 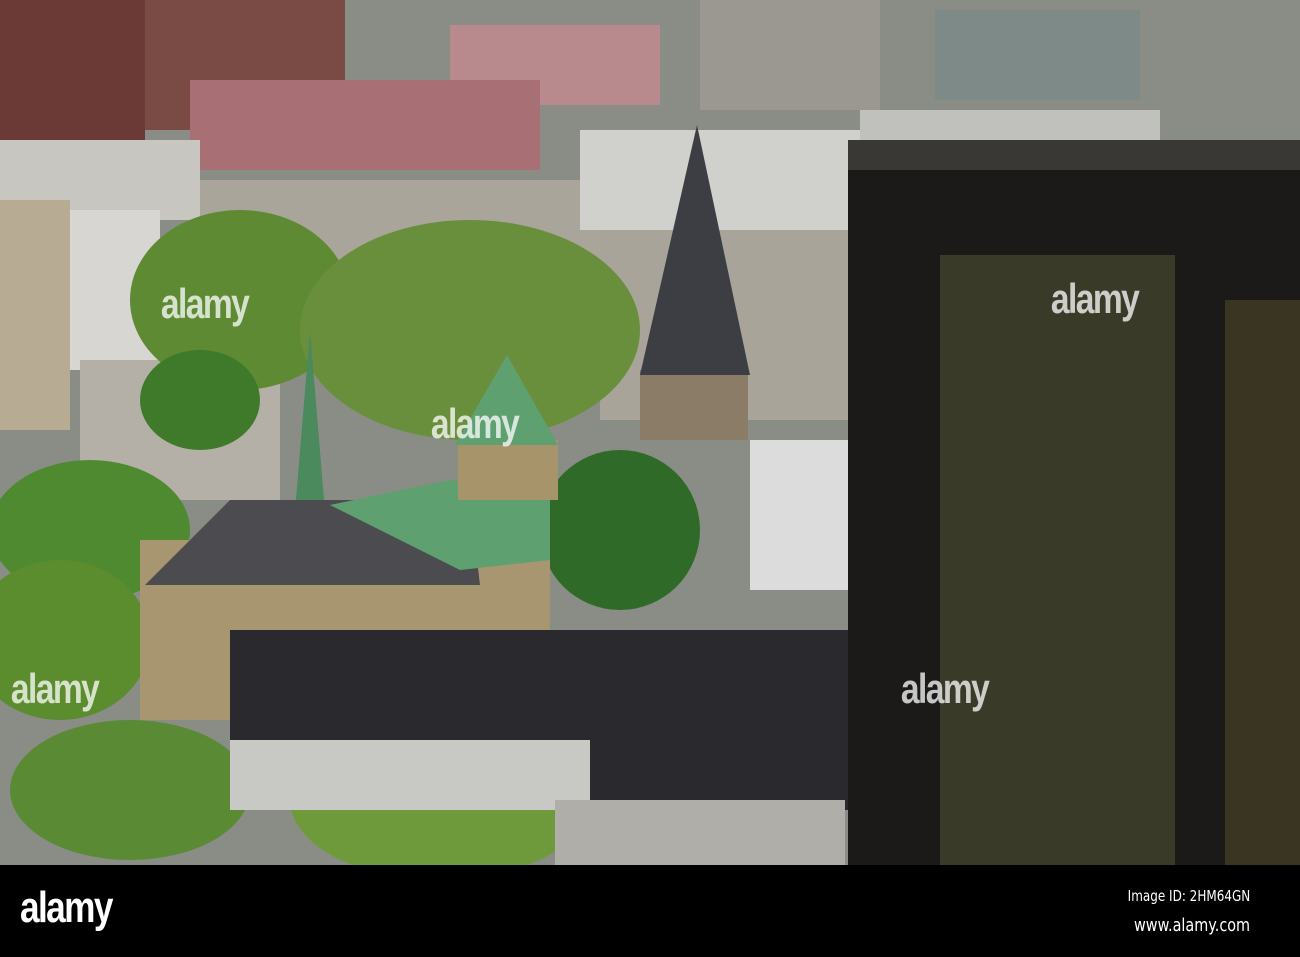 What do you see at coordinates (1188, 896) in the screenshot?
I see `image-id: Image ID: 2HM64GN` at bounding box center [1188, 896].